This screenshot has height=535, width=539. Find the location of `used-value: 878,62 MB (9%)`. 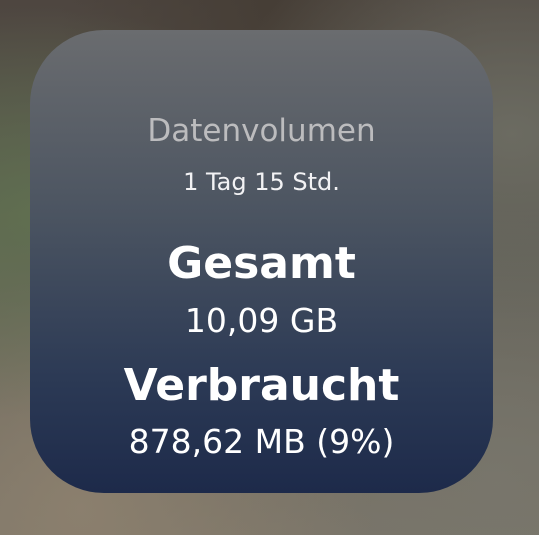

used-value: 878,62 MB (9%) is located at coordinates (261, 441).